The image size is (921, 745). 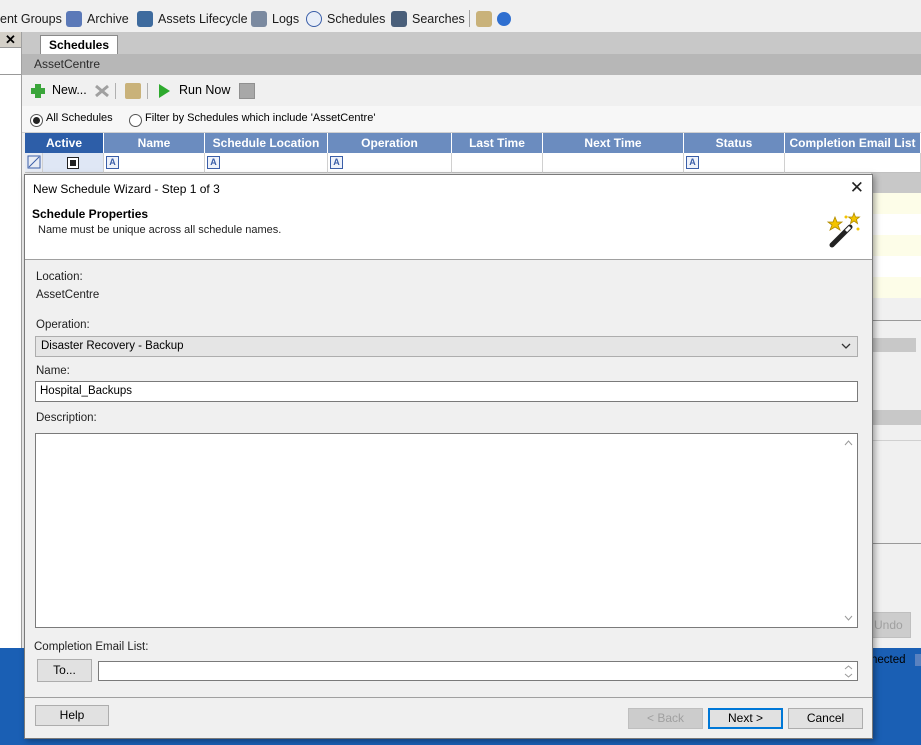 I want to click on filter-cell-location: A, so click(x=266, y=163).